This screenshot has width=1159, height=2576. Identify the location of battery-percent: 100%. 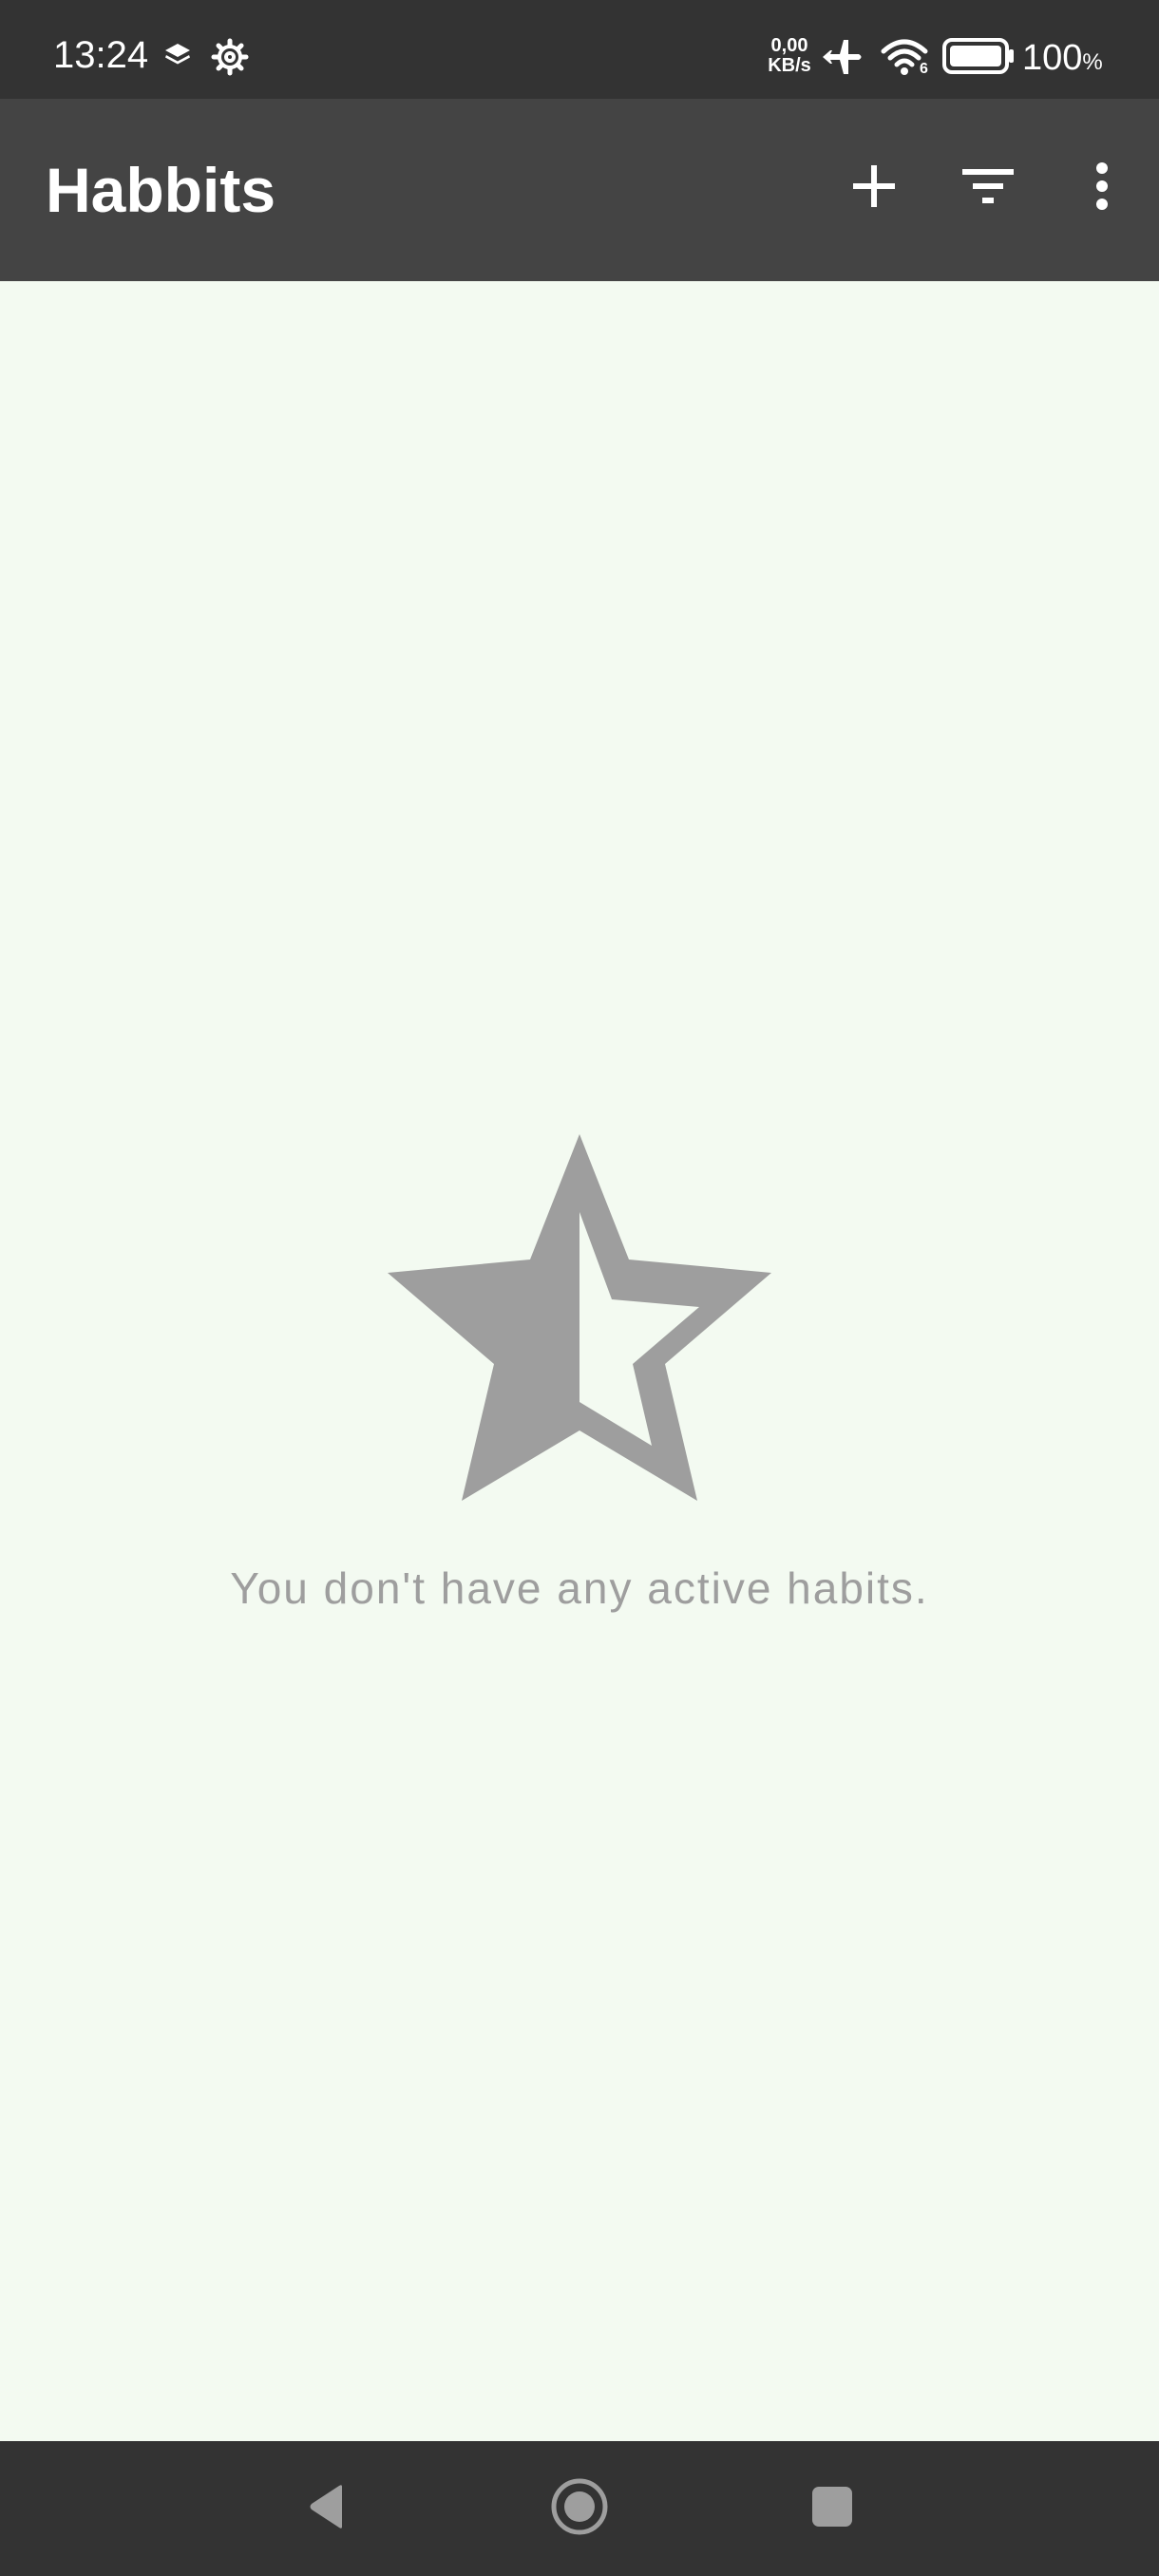
(1062, 60).